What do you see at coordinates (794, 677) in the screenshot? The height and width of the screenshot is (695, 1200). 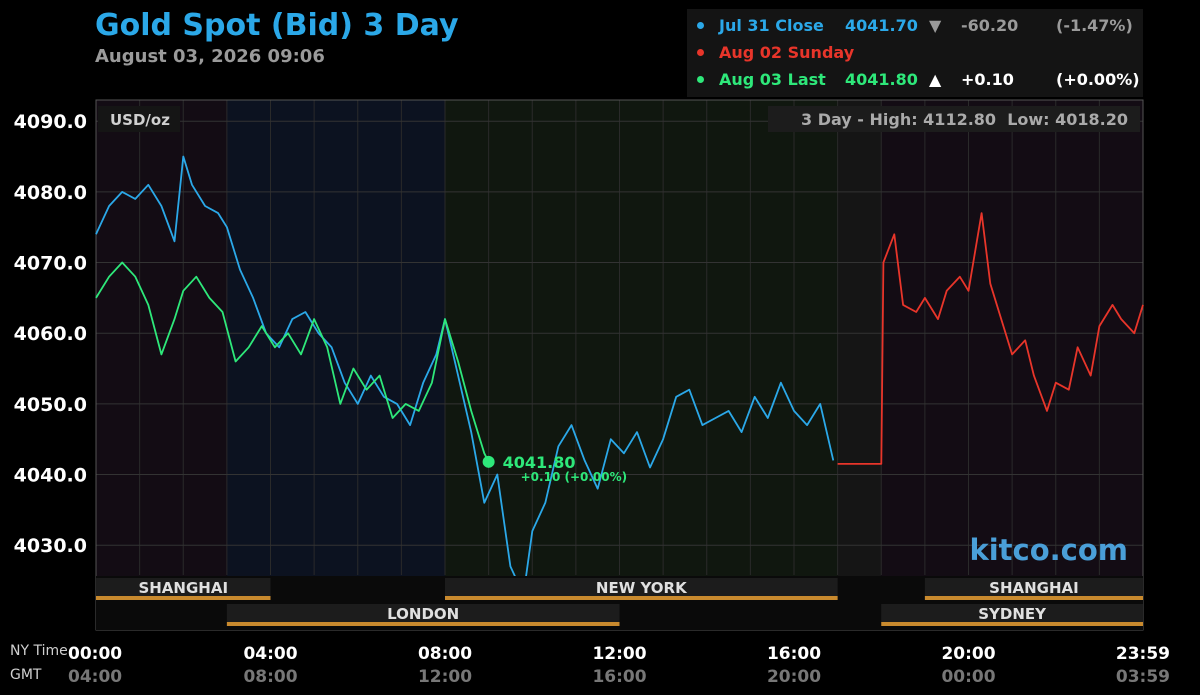 I see `x-tick-gmt: 20:00` at bounding box center [794, 677].